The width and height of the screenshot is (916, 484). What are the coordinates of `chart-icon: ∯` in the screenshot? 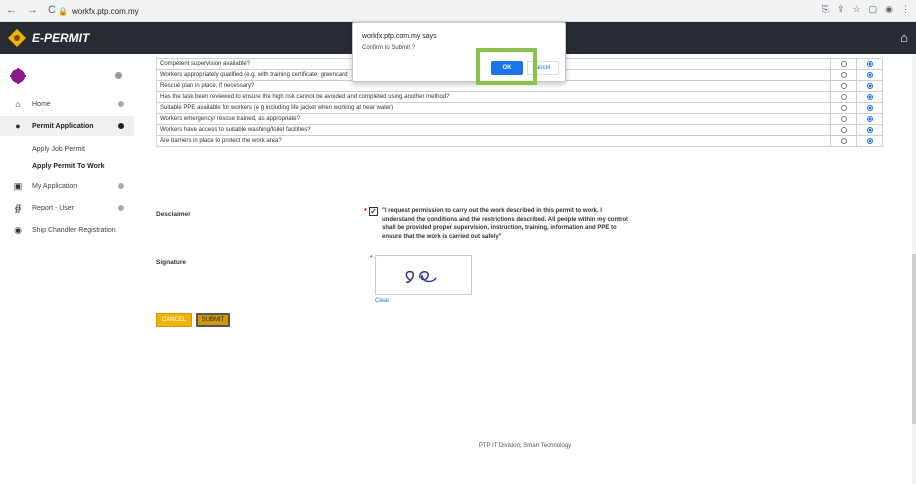 It's located at (18, 207).